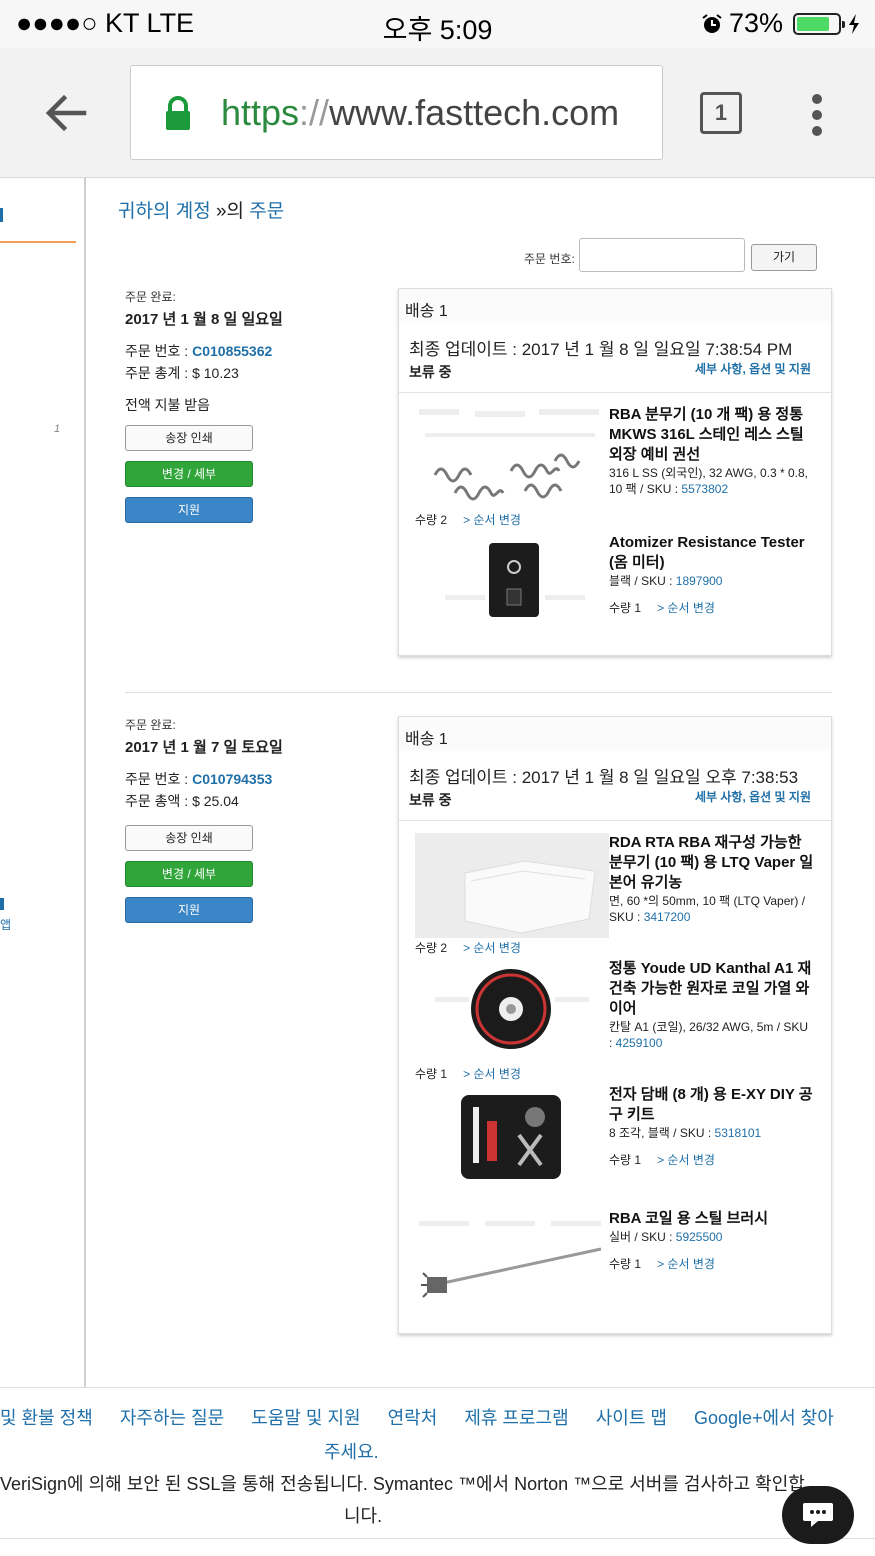 This screenshot has height=1556, width=875. What do you see at coordinates (738, 1133) in the screenshot?
I see `sku-link: 5318101` at bounding box center [738, 1133].